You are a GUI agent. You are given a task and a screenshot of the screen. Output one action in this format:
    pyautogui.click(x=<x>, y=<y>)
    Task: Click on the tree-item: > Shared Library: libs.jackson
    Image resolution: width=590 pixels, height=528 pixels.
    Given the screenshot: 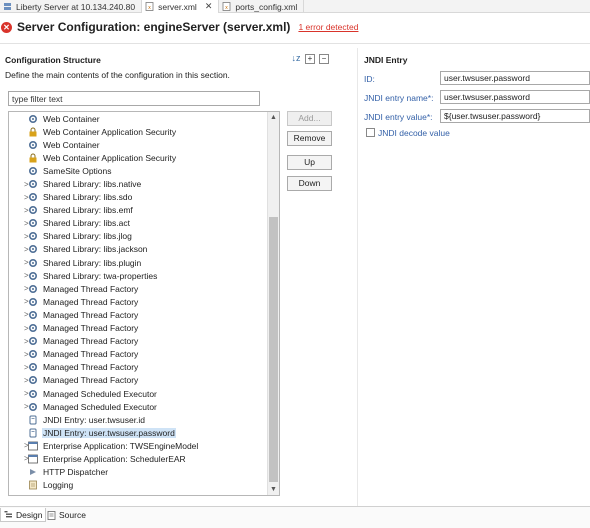 What is the action you would take?
    pyautogui.click(x=139, y=249)
    